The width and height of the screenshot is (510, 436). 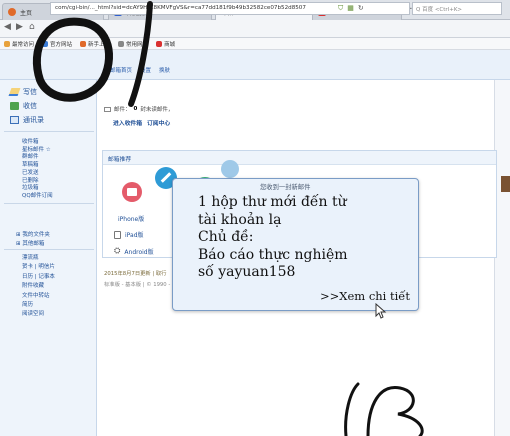 I want to click on sidebar-item-reading: 阅读空间, so click(x=38, y=314).